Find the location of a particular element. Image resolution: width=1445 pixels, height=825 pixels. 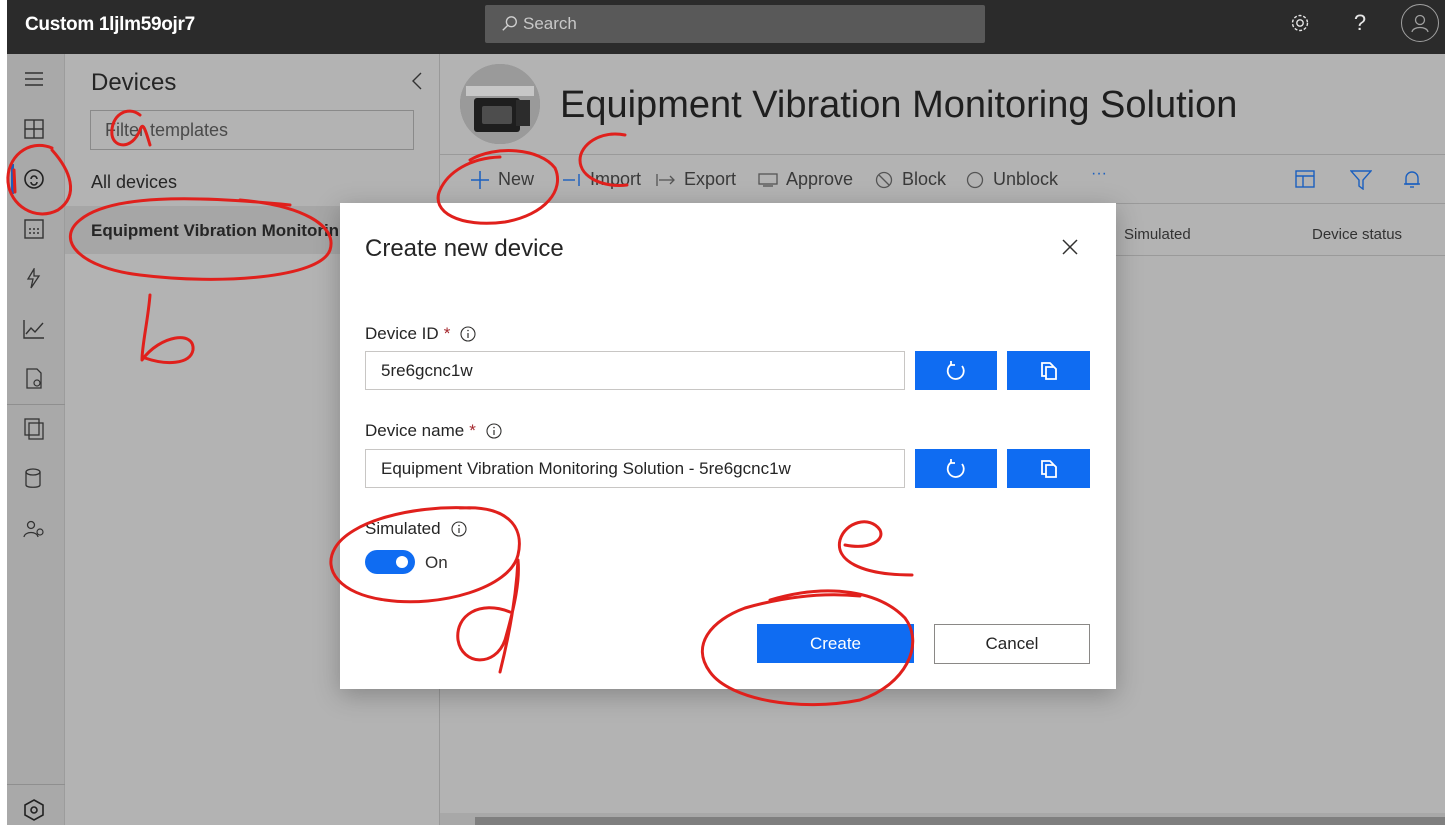

block-button-label: Block is located at coordinates (924, 179).